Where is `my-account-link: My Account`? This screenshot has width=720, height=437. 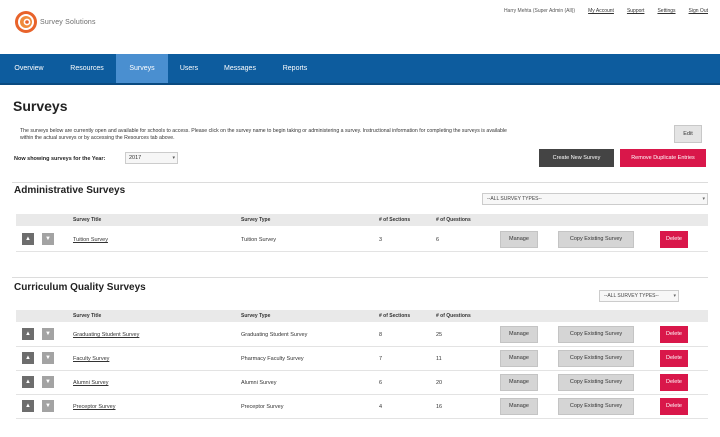 my-account-link: My Account is located at coordinates (601, 11).